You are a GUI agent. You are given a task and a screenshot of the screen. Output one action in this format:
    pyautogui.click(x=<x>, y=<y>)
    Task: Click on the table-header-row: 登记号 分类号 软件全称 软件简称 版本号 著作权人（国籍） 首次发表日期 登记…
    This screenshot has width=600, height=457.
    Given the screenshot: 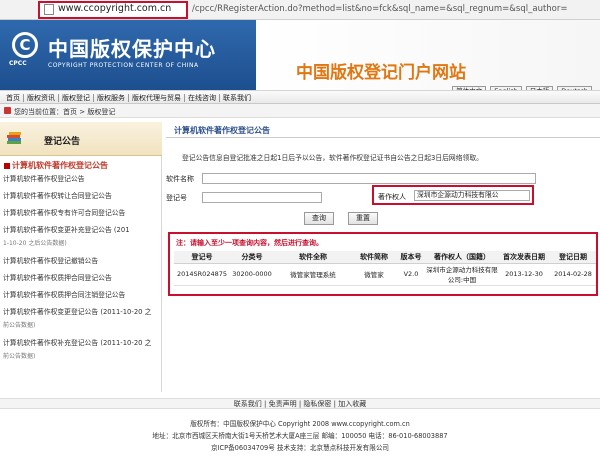 What is the action you would take?
    pyautogui.click(x=385, y=257)
    